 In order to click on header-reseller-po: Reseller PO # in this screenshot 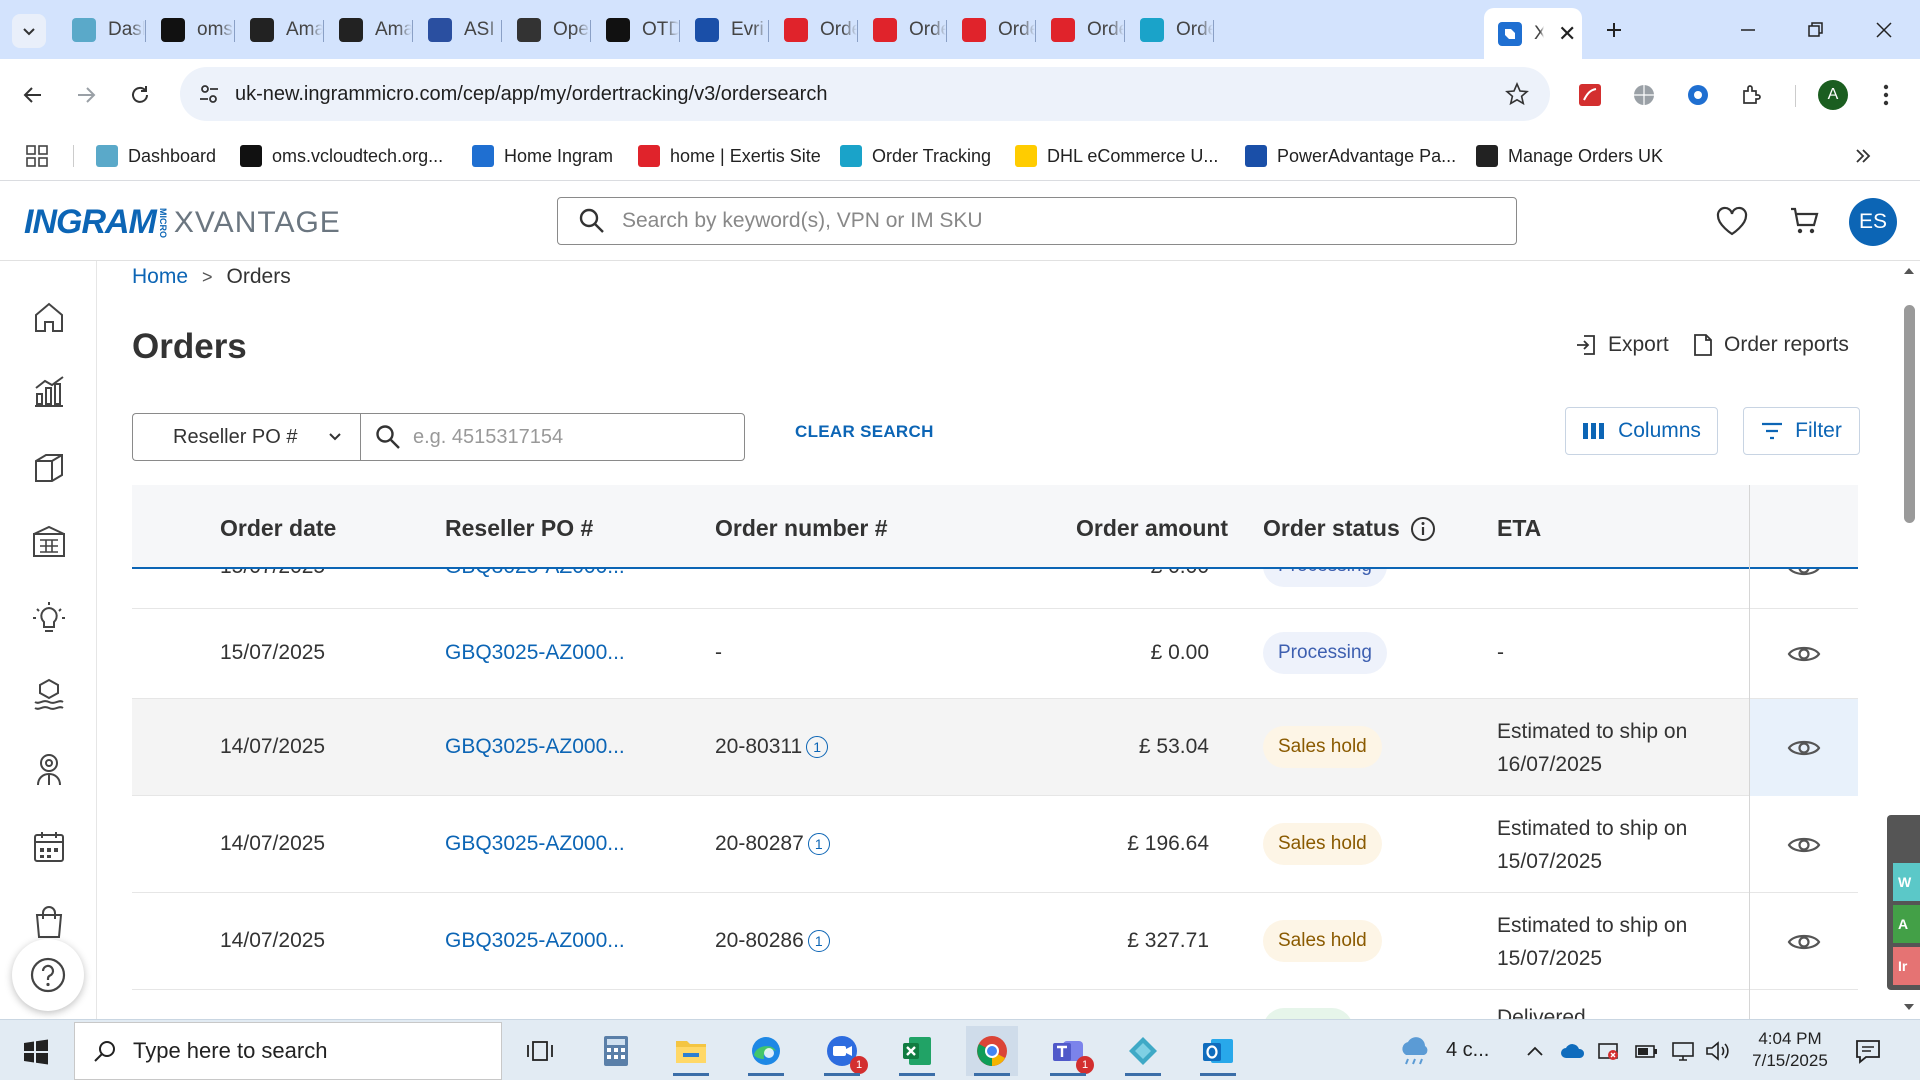, I will do `click(519, 528)`.